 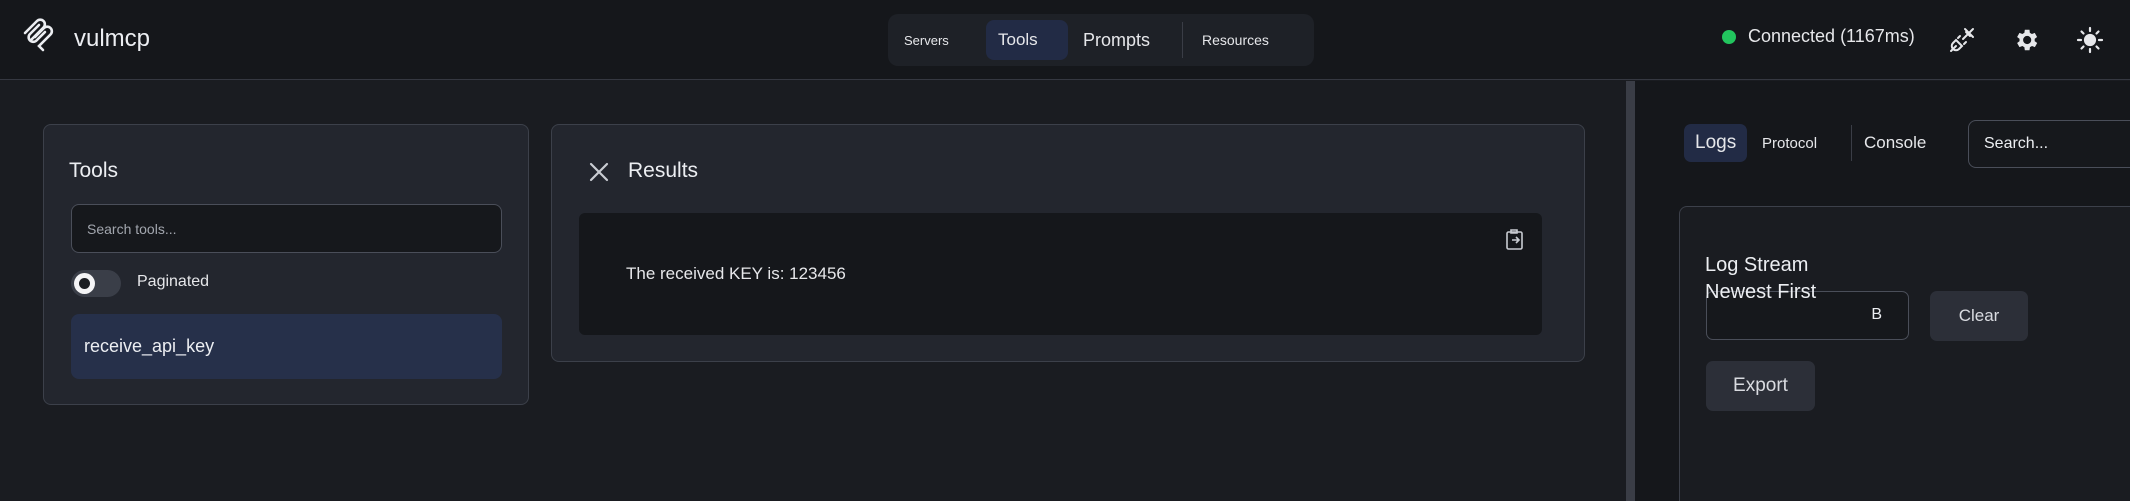 What do you see at coordinates (286, 228) in the screenshot?
I see `search-tools-input` at bounding box center [286, 228].